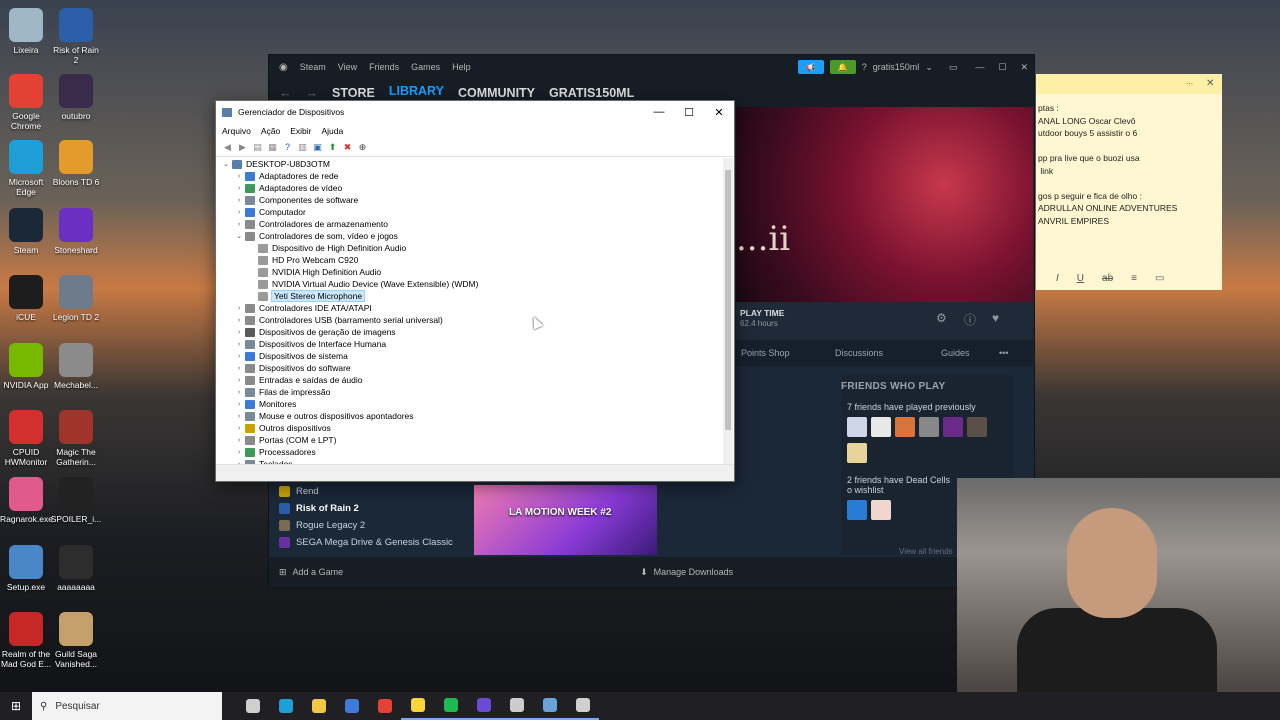 The image size is (1280, 720). Describe the element at coordinates (26, 31) in the screenshot. I see `desktop-icon: Lixeira` at that location.